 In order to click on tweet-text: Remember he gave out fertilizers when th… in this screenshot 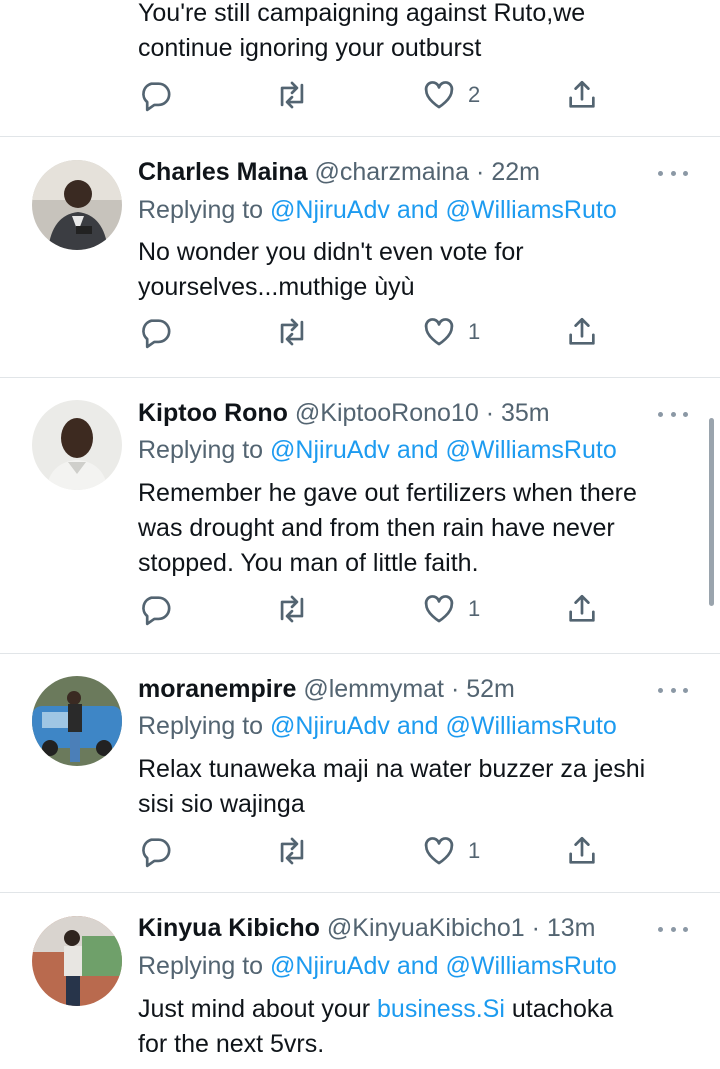, I will do `click(418, 528)`.